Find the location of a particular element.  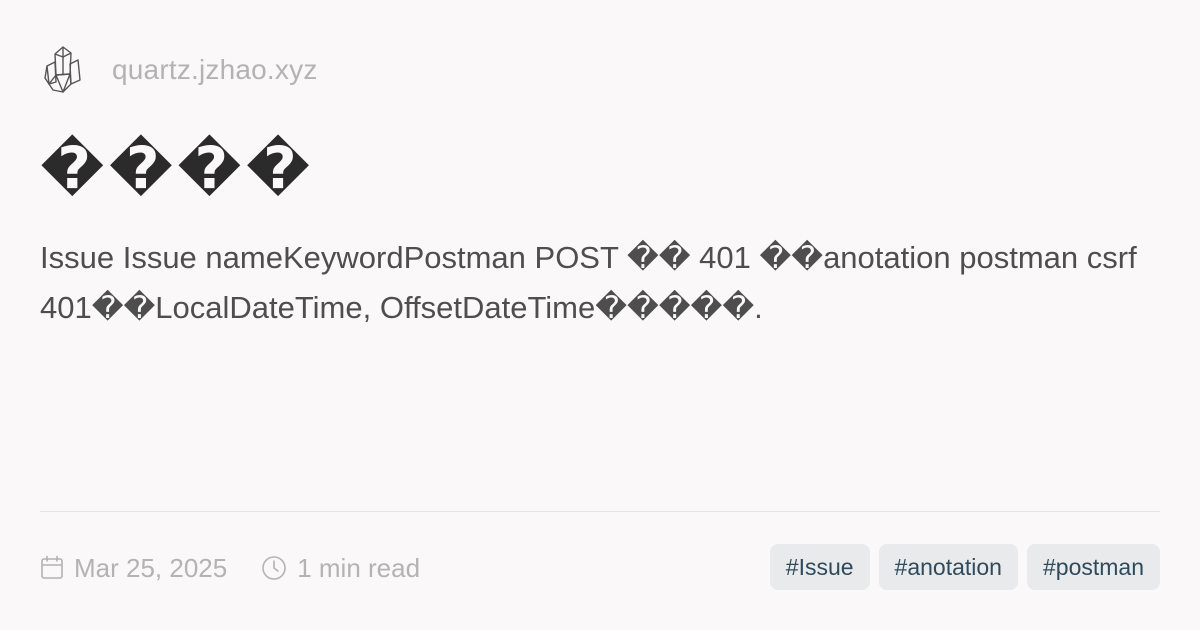

date-meta: Mar 25, 2025 is located at coordinates (133, 568).